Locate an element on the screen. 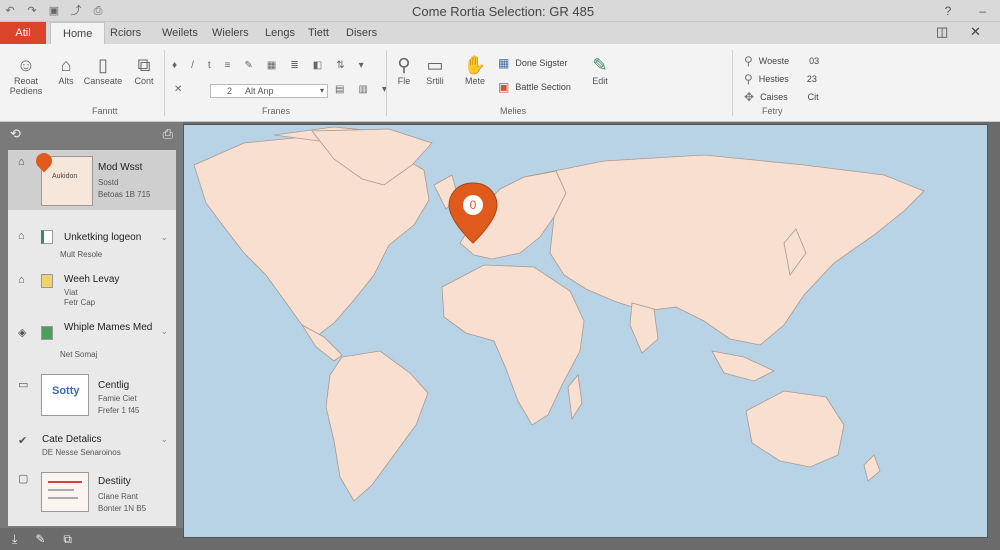 Image resolution: width=1000 pixels, height=550 pixels. move-icon: ✥ is located at coordinates (749, 97).